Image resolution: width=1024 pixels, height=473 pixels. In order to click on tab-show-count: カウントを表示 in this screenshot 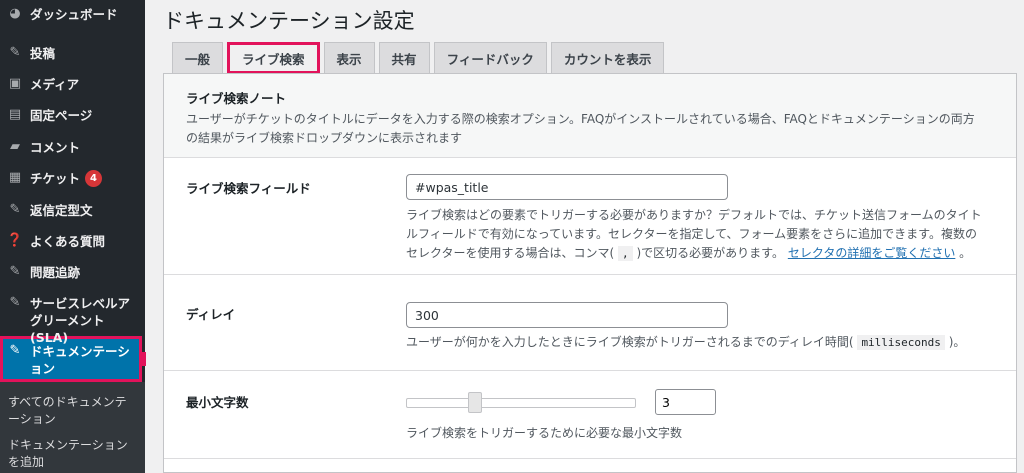, I will do `click(607, 58)`.